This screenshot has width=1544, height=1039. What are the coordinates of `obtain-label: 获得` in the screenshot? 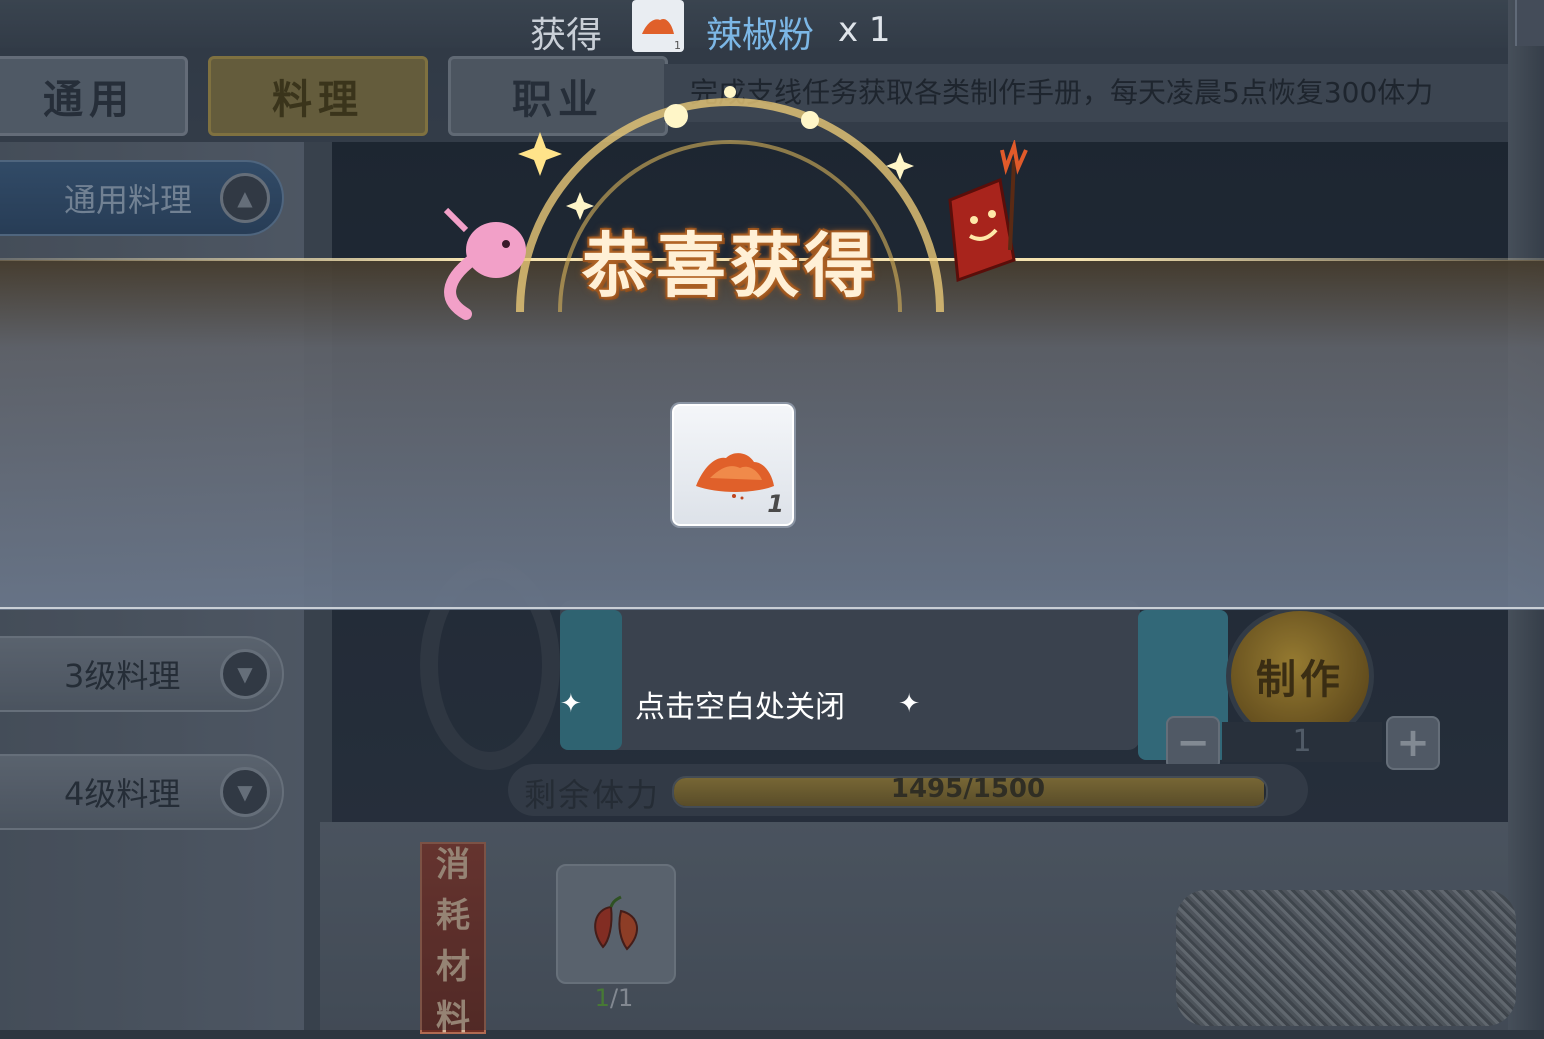 It's located at (566, 35).